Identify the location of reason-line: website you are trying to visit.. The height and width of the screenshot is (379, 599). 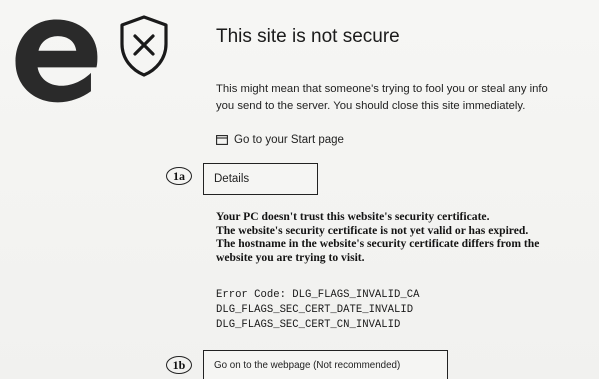
(290, 257).